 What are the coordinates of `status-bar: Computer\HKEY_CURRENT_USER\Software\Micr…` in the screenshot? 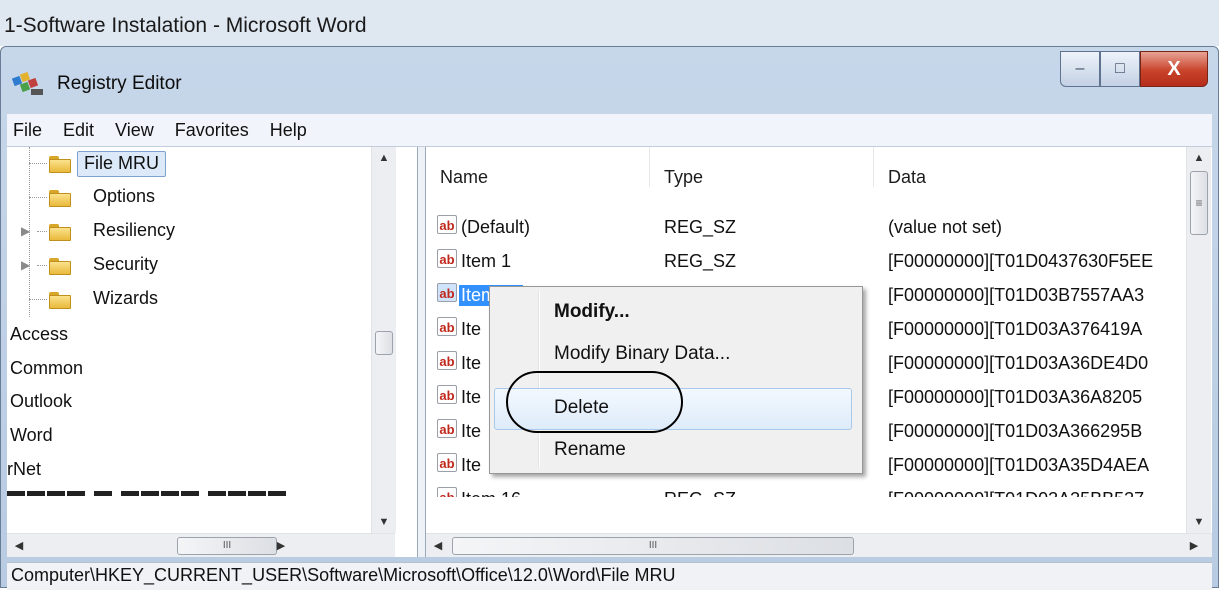 It's located at (609, 576).